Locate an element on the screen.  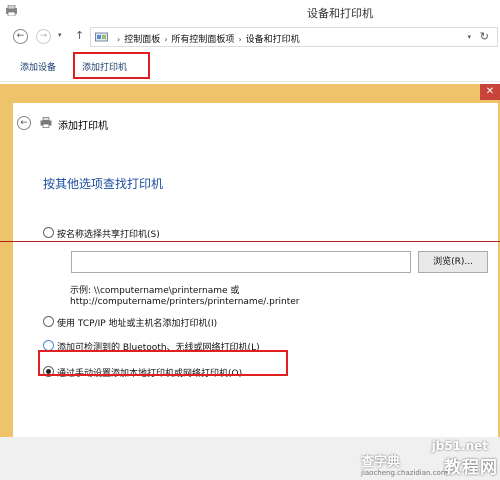
printer-icon is located at coordinates (46, 122).